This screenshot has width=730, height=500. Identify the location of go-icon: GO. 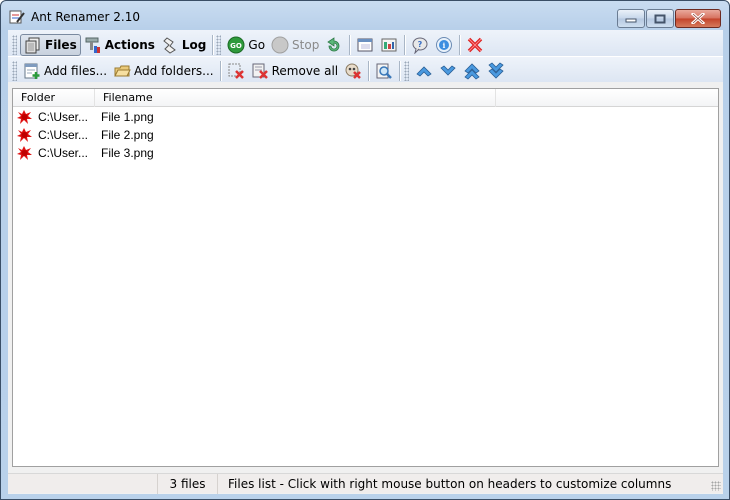
(236, 45).